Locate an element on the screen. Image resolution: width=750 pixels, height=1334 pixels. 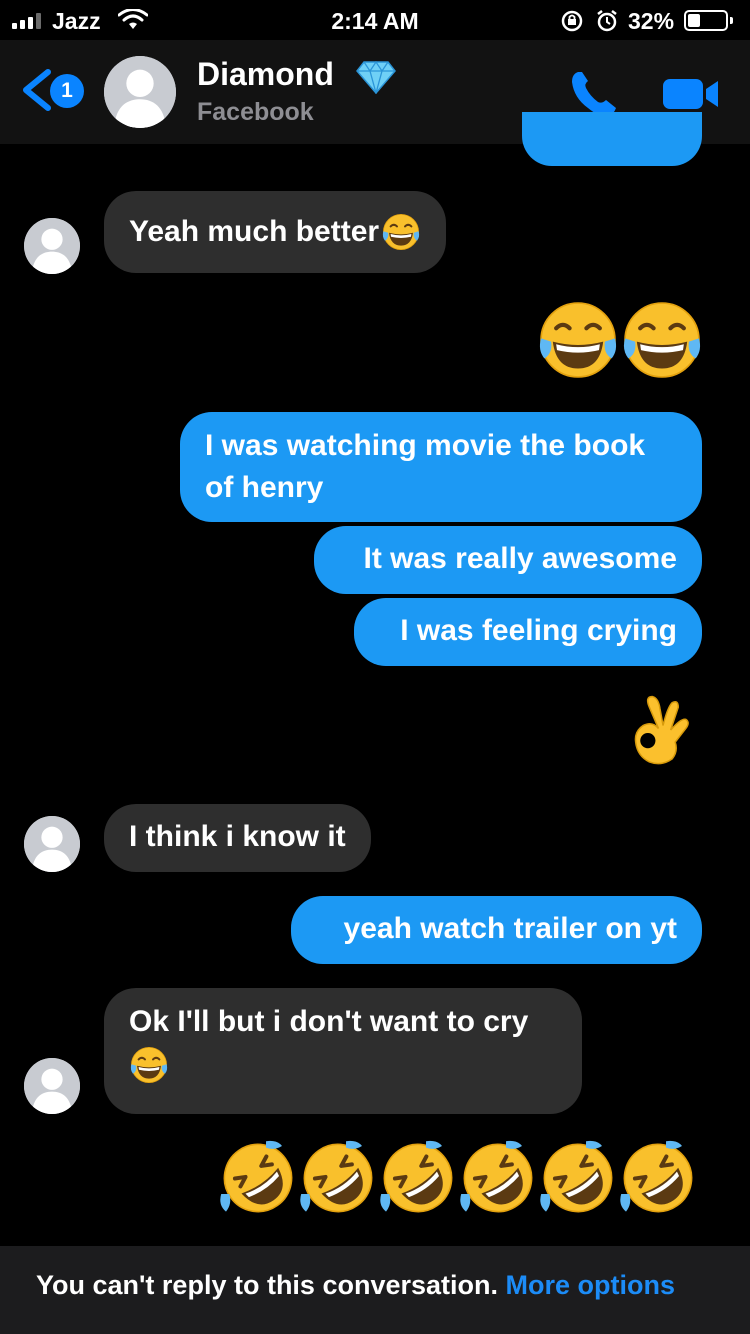
message-text-line2: of henry is located at coordinates (264, 487).